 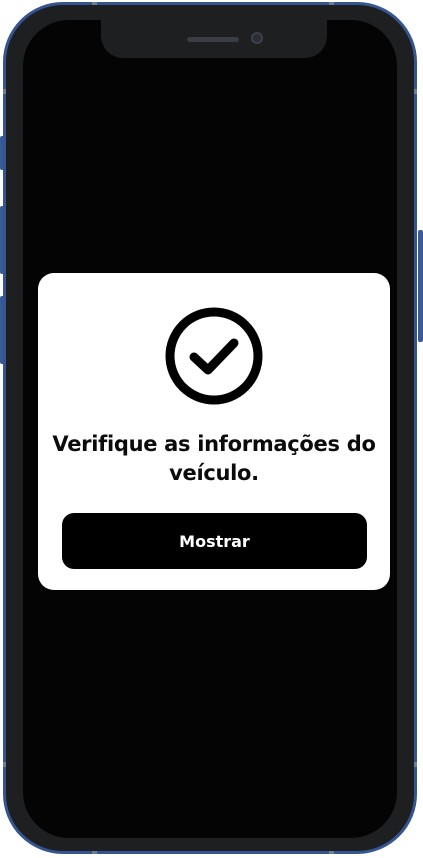 I want to click on dialog-message: Verifique as informações do veículo., so click(x=214, y=458).